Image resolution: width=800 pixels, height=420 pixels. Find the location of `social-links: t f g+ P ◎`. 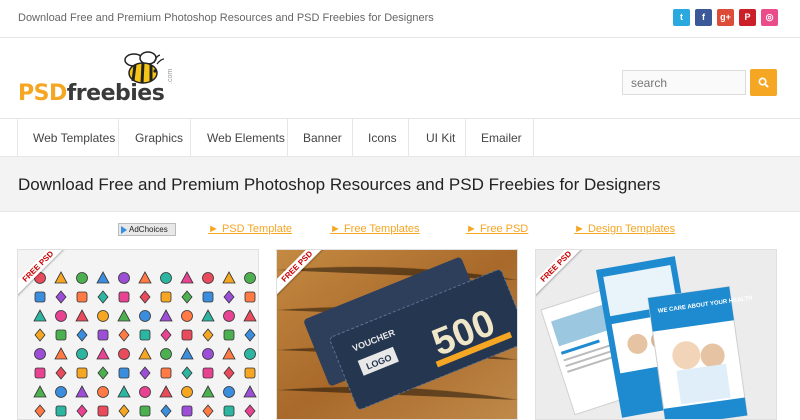

social-links: t f g+ P ◎ is located at coordinates (725, 17).